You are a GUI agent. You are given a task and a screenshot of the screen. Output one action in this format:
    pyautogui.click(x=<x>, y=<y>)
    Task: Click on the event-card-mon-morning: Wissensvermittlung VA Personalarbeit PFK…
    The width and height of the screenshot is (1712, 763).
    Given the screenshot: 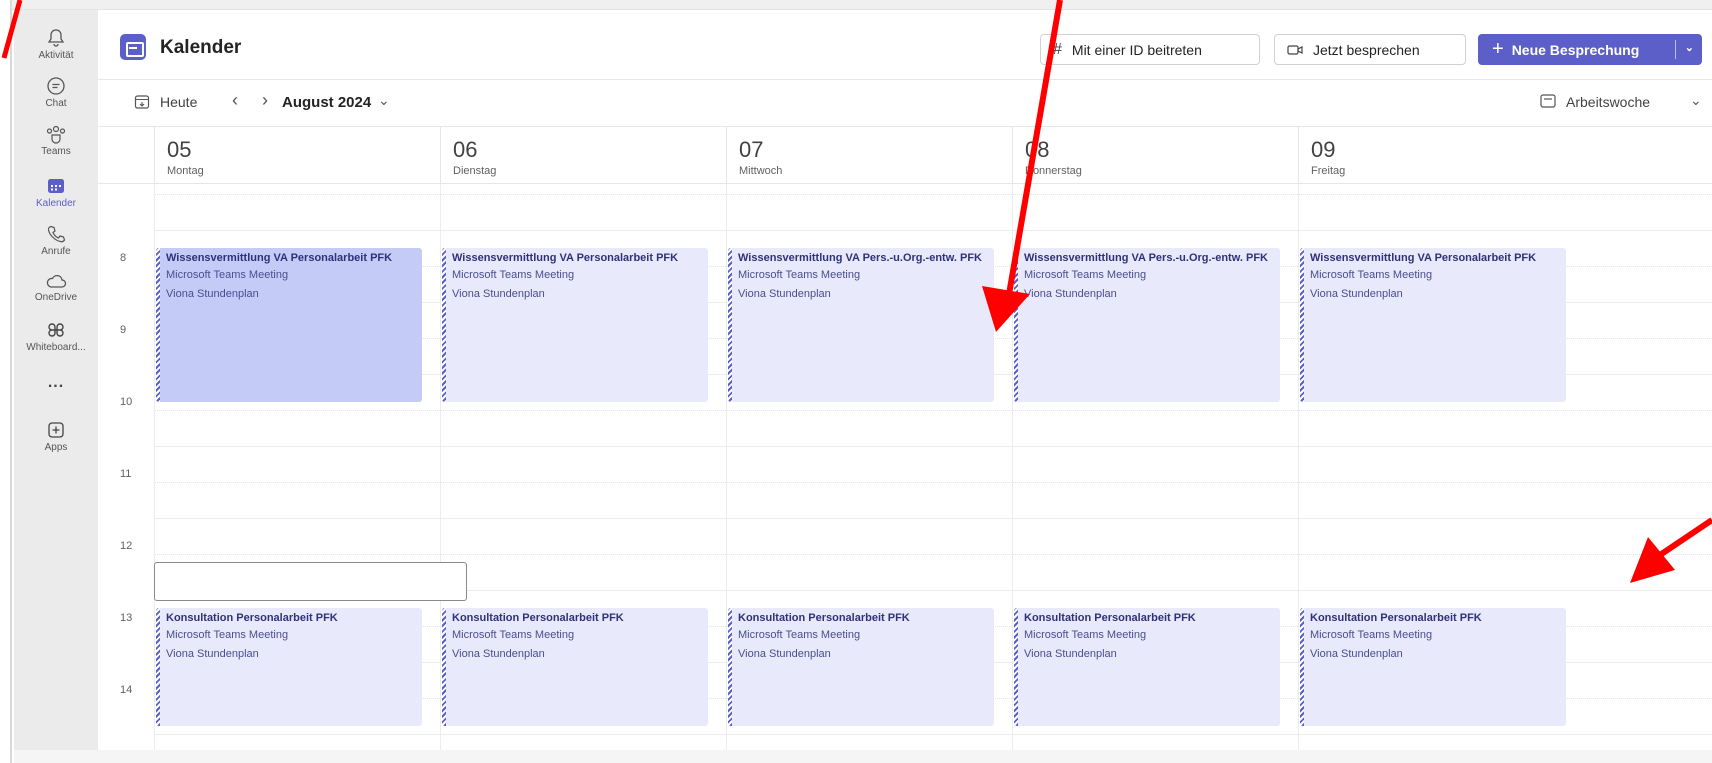 What is the action you would take?
    pyautogui.click(x=289, y=325)
    